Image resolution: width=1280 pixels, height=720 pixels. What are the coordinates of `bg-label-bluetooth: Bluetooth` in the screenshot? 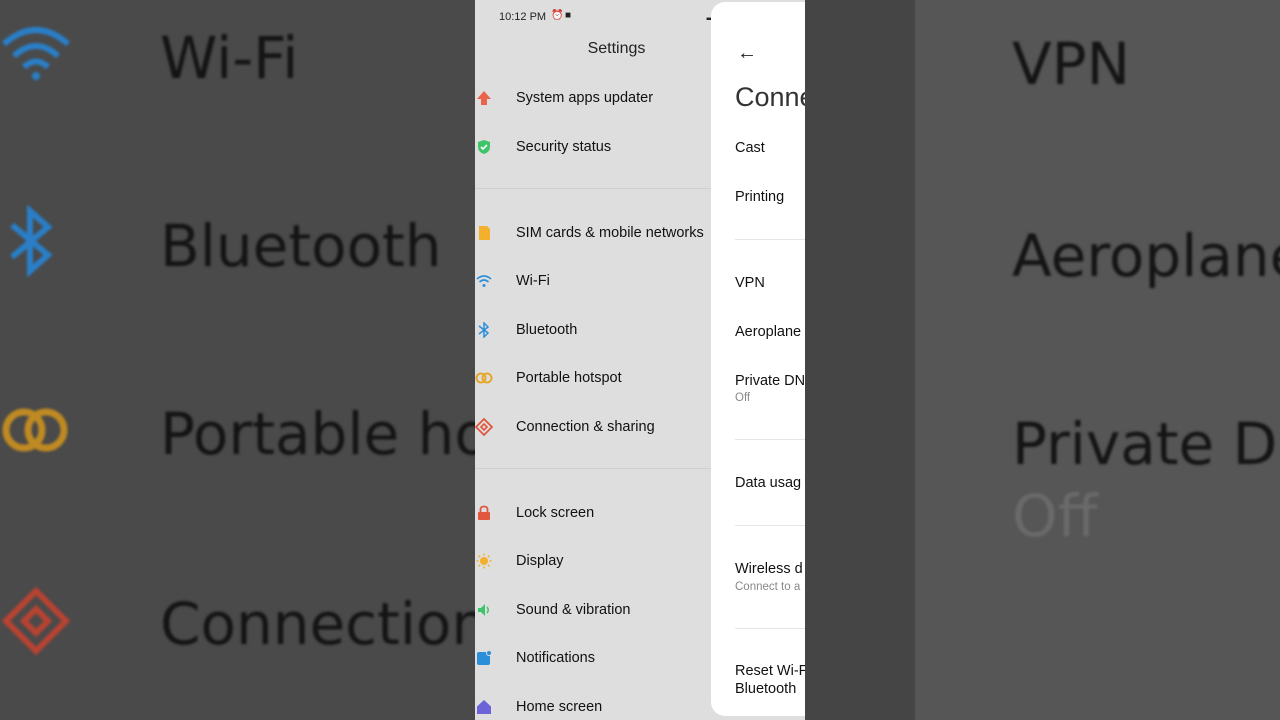 It's located at (301, 246).